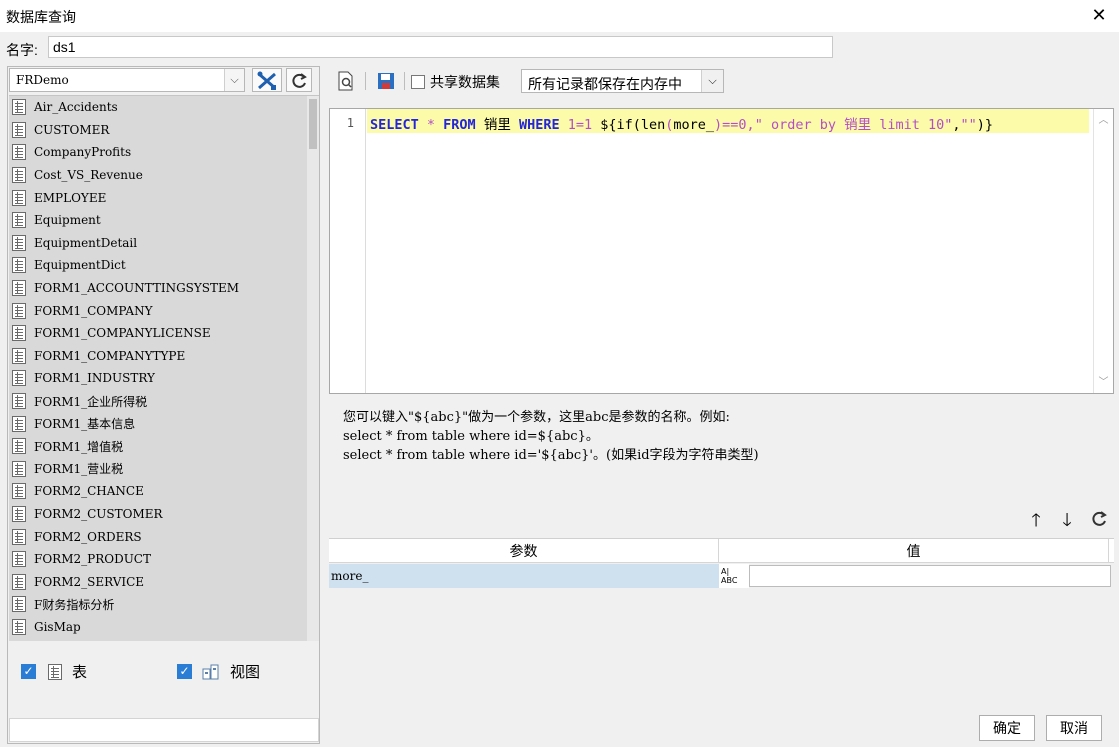  Describe the element at coordinates (80, 672) in the screenshot. I see `check-table-label: 表` at that location.